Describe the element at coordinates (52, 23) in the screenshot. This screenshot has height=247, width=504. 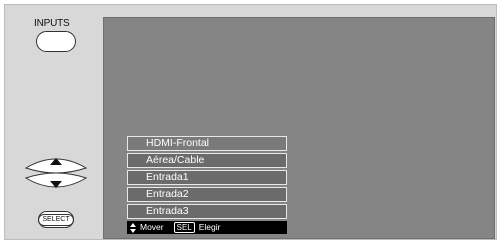
I see `inputs-label: INPUTS` at that location.